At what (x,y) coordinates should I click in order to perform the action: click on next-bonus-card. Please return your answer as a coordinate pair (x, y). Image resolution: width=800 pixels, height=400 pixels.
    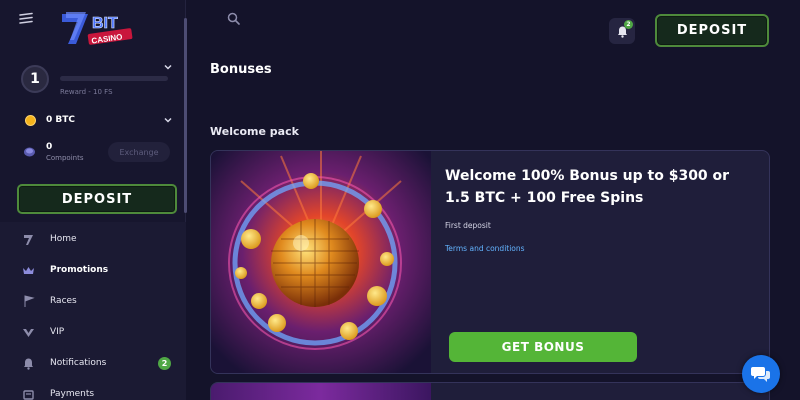
    Looking at the image, I should click on (490, 391).